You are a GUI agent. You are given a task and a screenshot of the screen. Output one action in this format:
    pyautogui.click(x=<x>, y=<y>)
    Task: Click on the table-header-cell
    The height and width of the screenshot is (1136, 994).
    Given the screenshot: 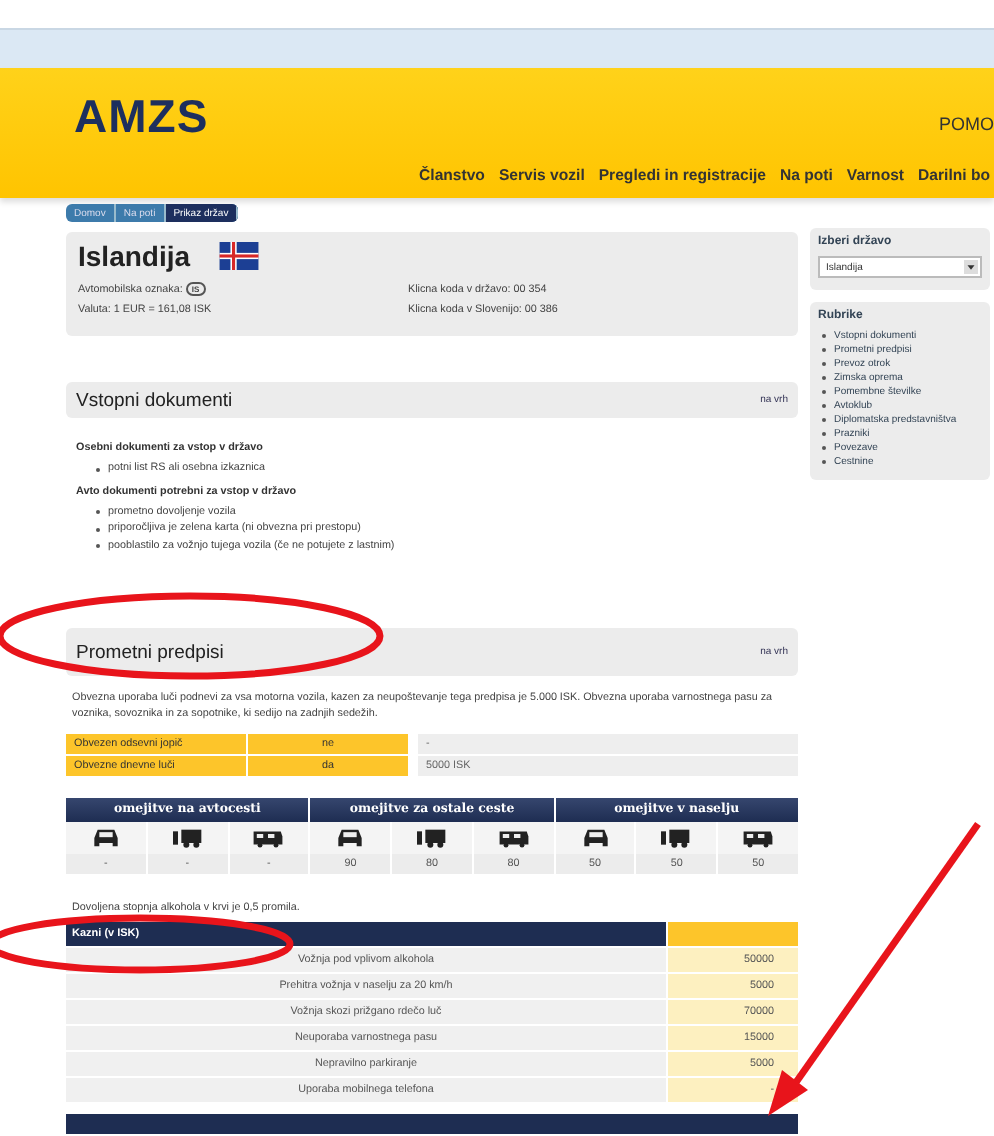 What is the action you would take?
    pyautogui.click(x=733, y=933)
    